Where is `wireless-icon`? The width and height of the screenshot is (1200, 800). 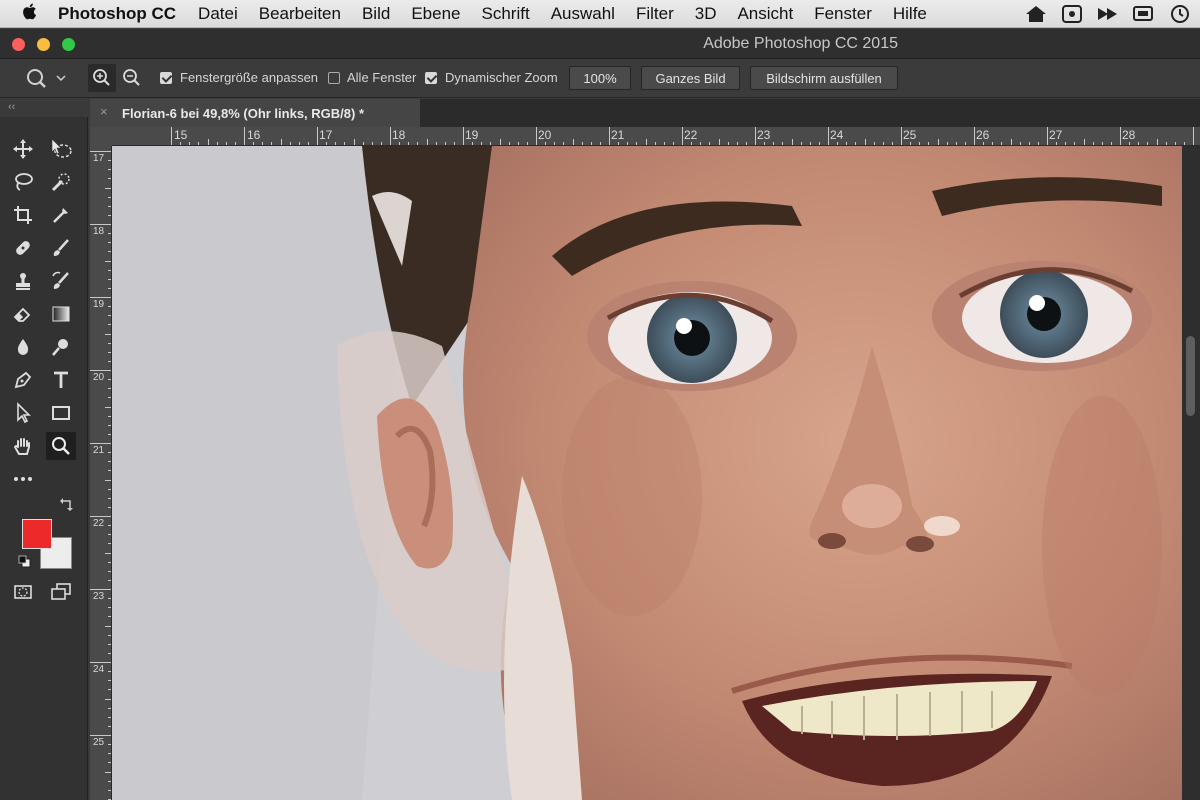
wireless-icon is located at coordinates (1072, 14).